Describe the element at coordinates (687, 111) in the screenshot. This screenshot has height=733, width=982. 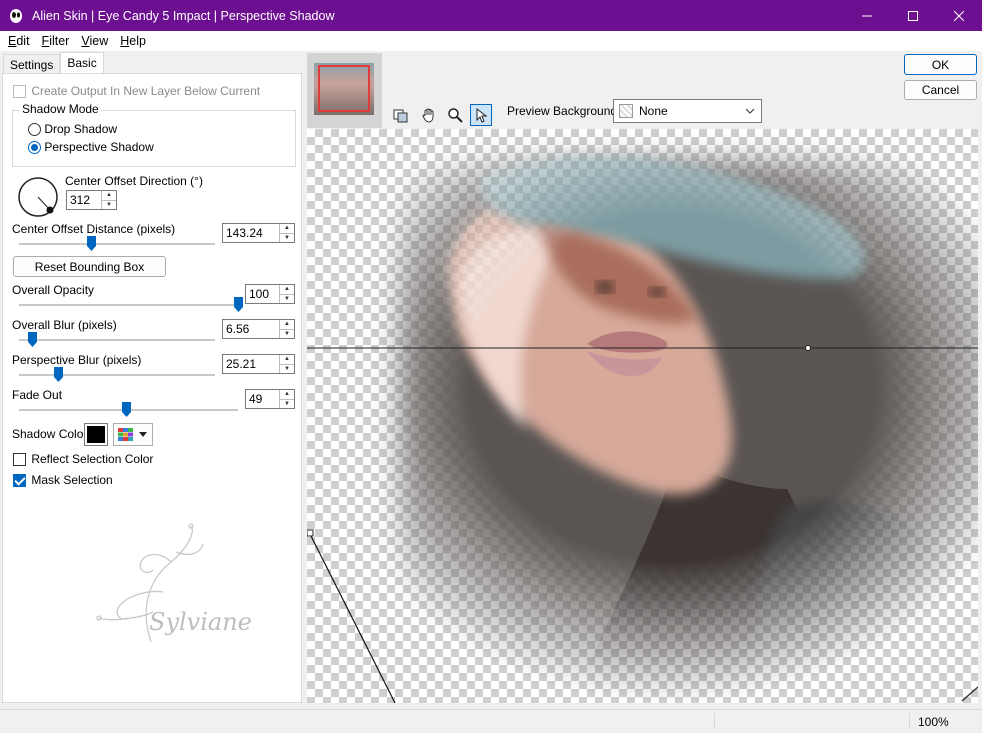
I see `preview-background-select: None` at that location.